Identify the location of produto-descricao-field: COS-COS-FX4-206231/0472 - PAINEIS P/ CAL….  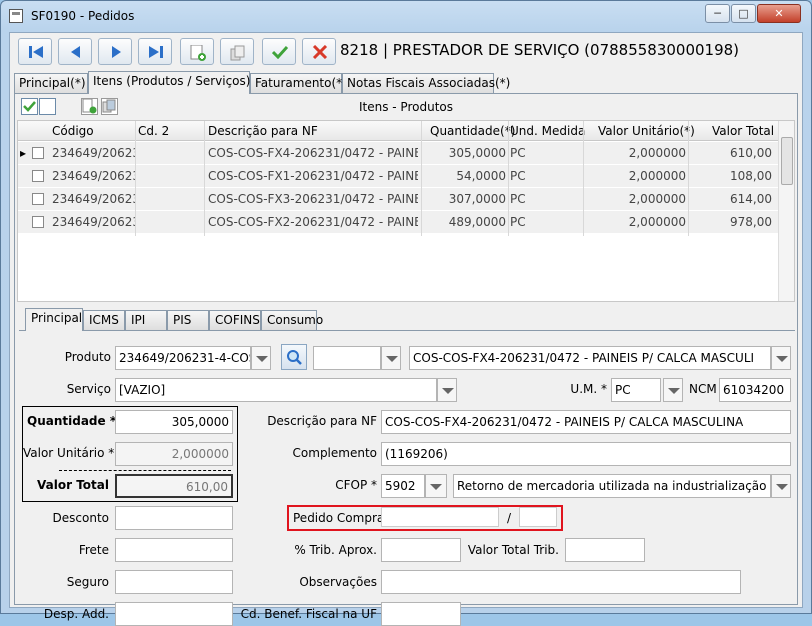
(590, 358).